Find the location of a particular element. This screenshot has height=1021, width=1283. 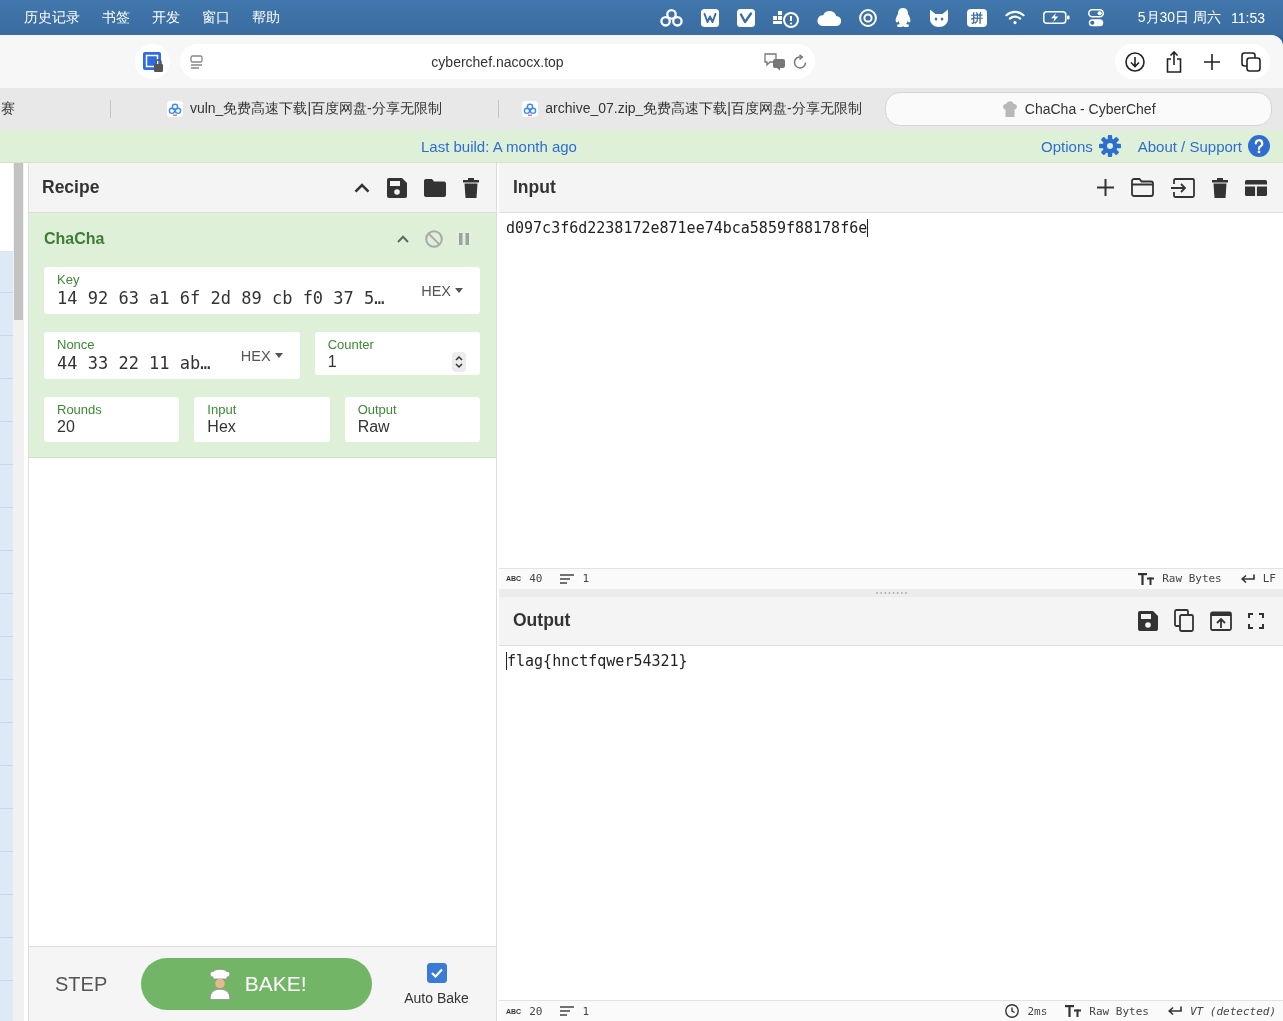

field-label: Input is located at coordinates (222, 409).